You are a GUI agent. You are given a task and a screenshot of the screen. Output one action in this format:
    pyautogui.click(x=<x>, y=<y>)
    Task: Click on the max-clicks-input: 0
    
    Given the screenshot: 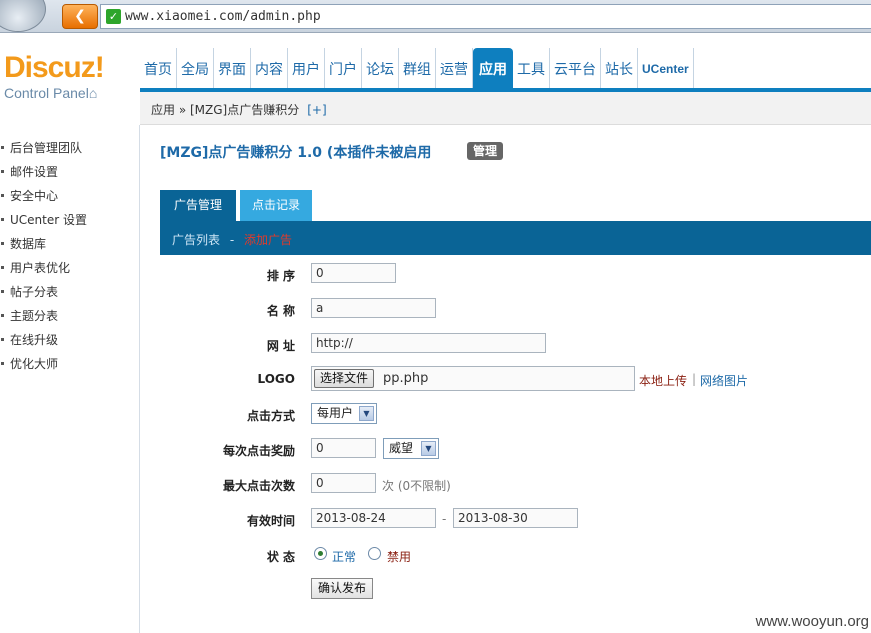 What is the action you would take?
    pyautogui.click(x=343, y=483)
    